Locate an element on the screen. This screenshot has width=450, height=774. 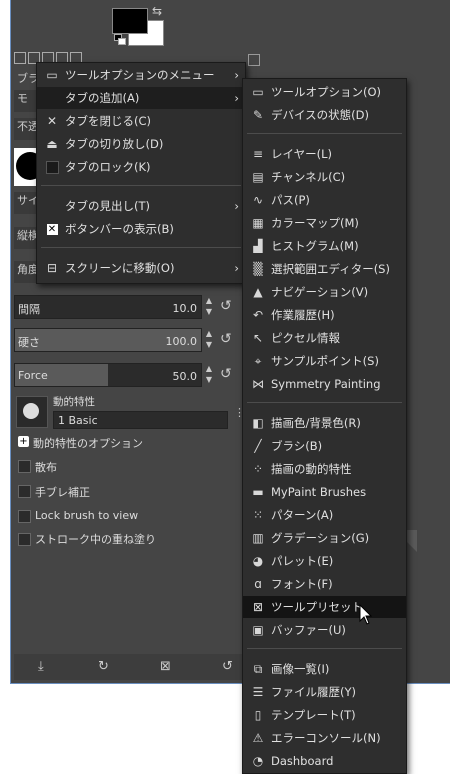
submenu-item-tool-options: ▭ ツールオプション(O) is located at coordinates (324, 92).